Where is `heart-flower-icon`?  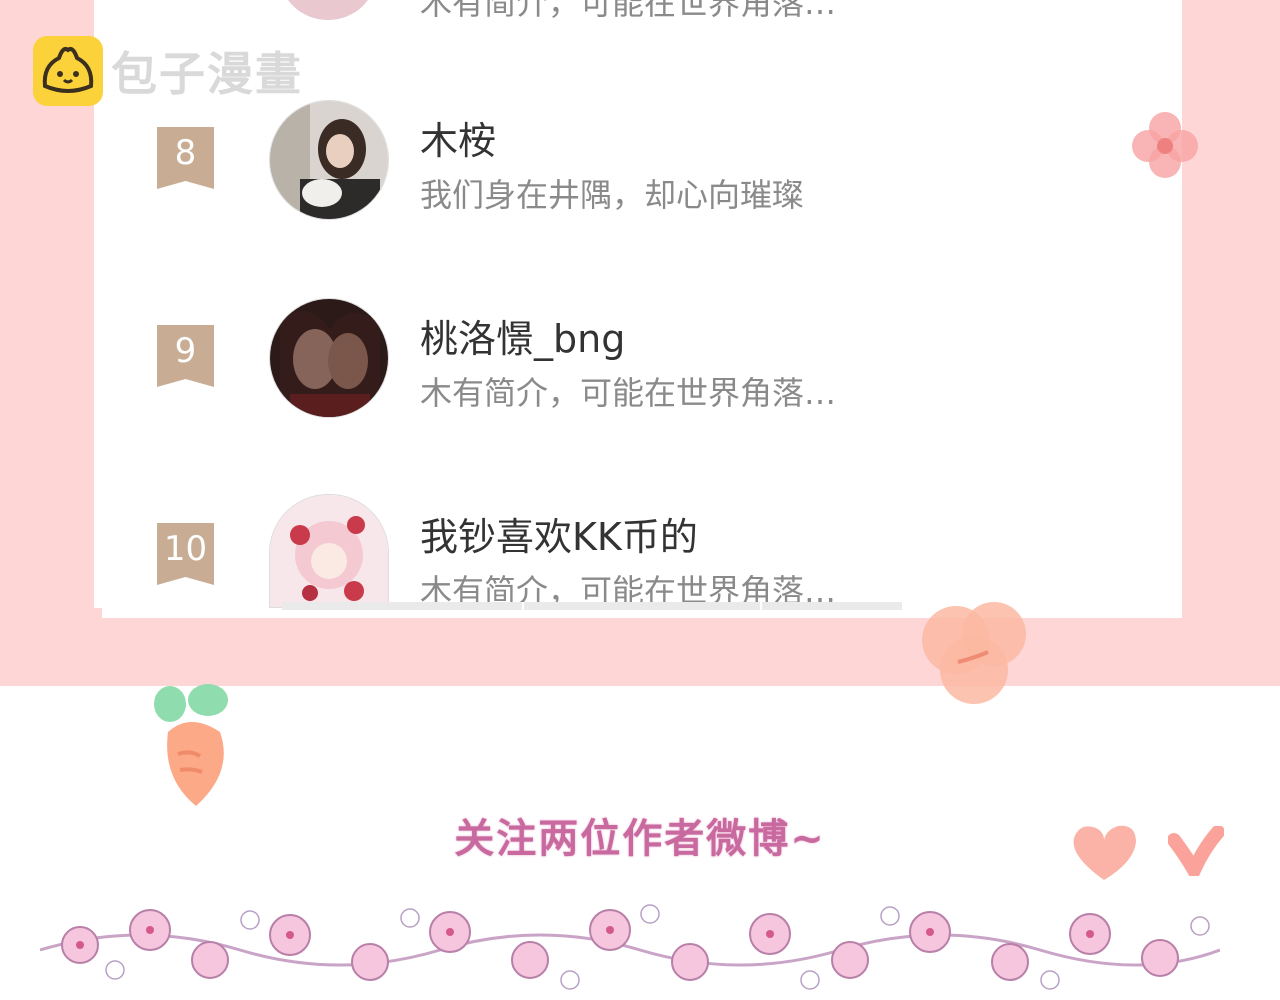 heart-flower-icon is located at coordinates (974, 653).